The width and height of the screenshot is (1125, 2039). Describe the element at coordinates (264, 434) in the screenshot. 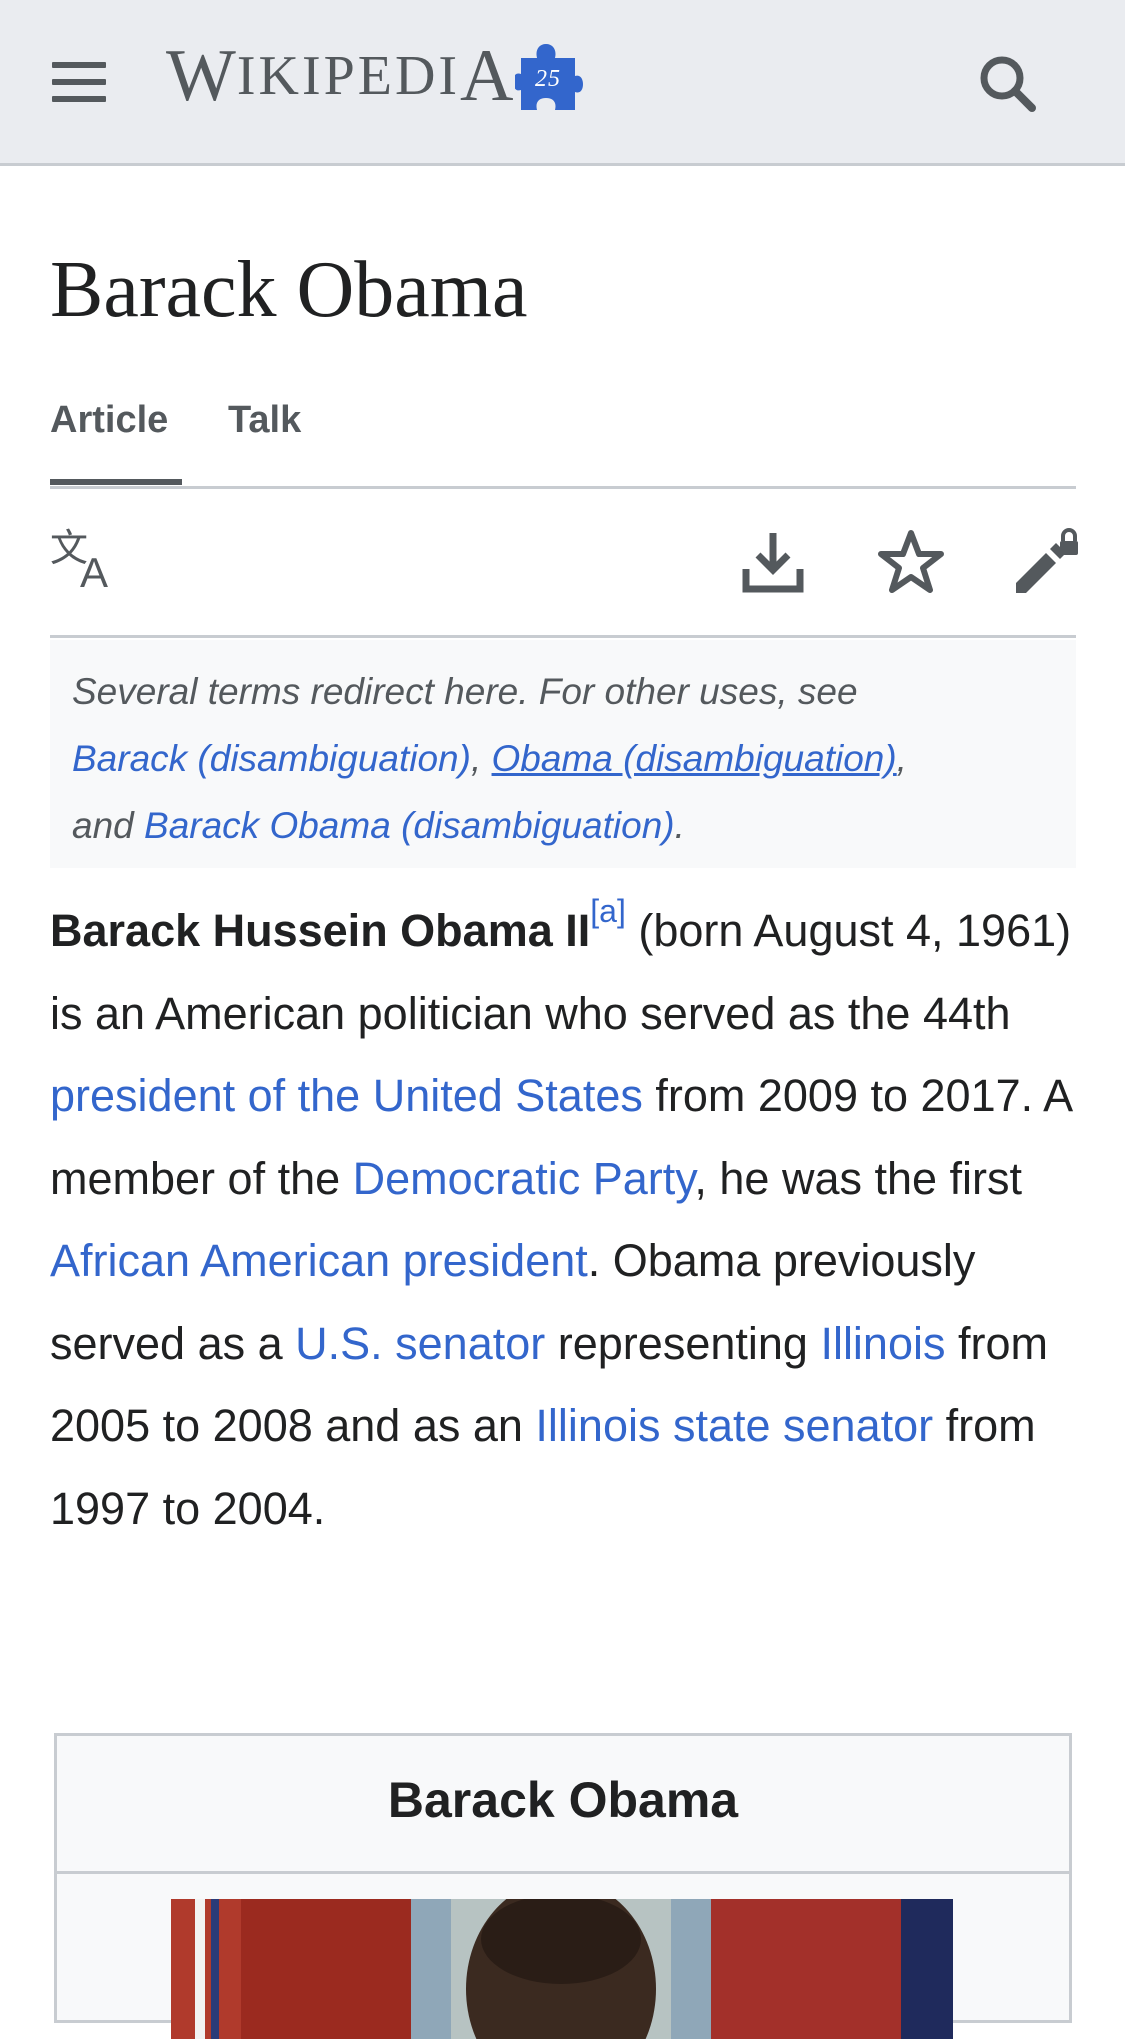

I see `tab-talk: Talk` at that location.